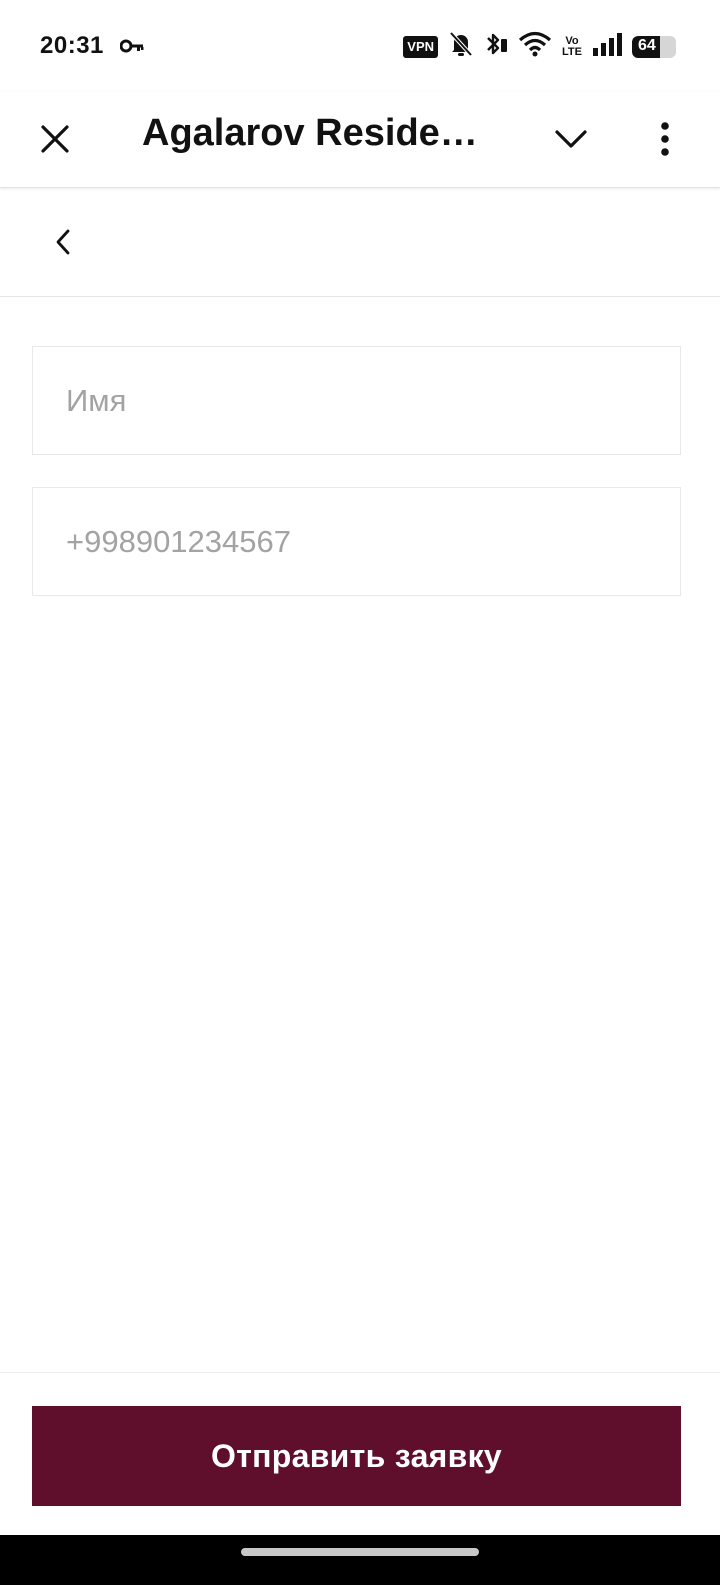 This screenshot has height=1585, width=720. I want to click on expand-button, so click(571, 139).